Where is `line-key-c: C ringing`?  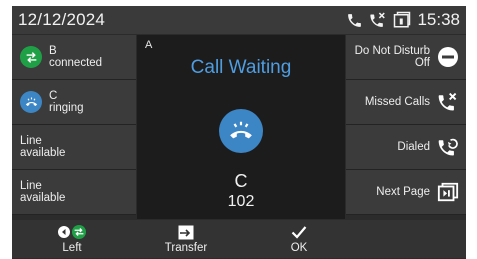 line-key-c: C ringing is located at coordinates (74, 102).